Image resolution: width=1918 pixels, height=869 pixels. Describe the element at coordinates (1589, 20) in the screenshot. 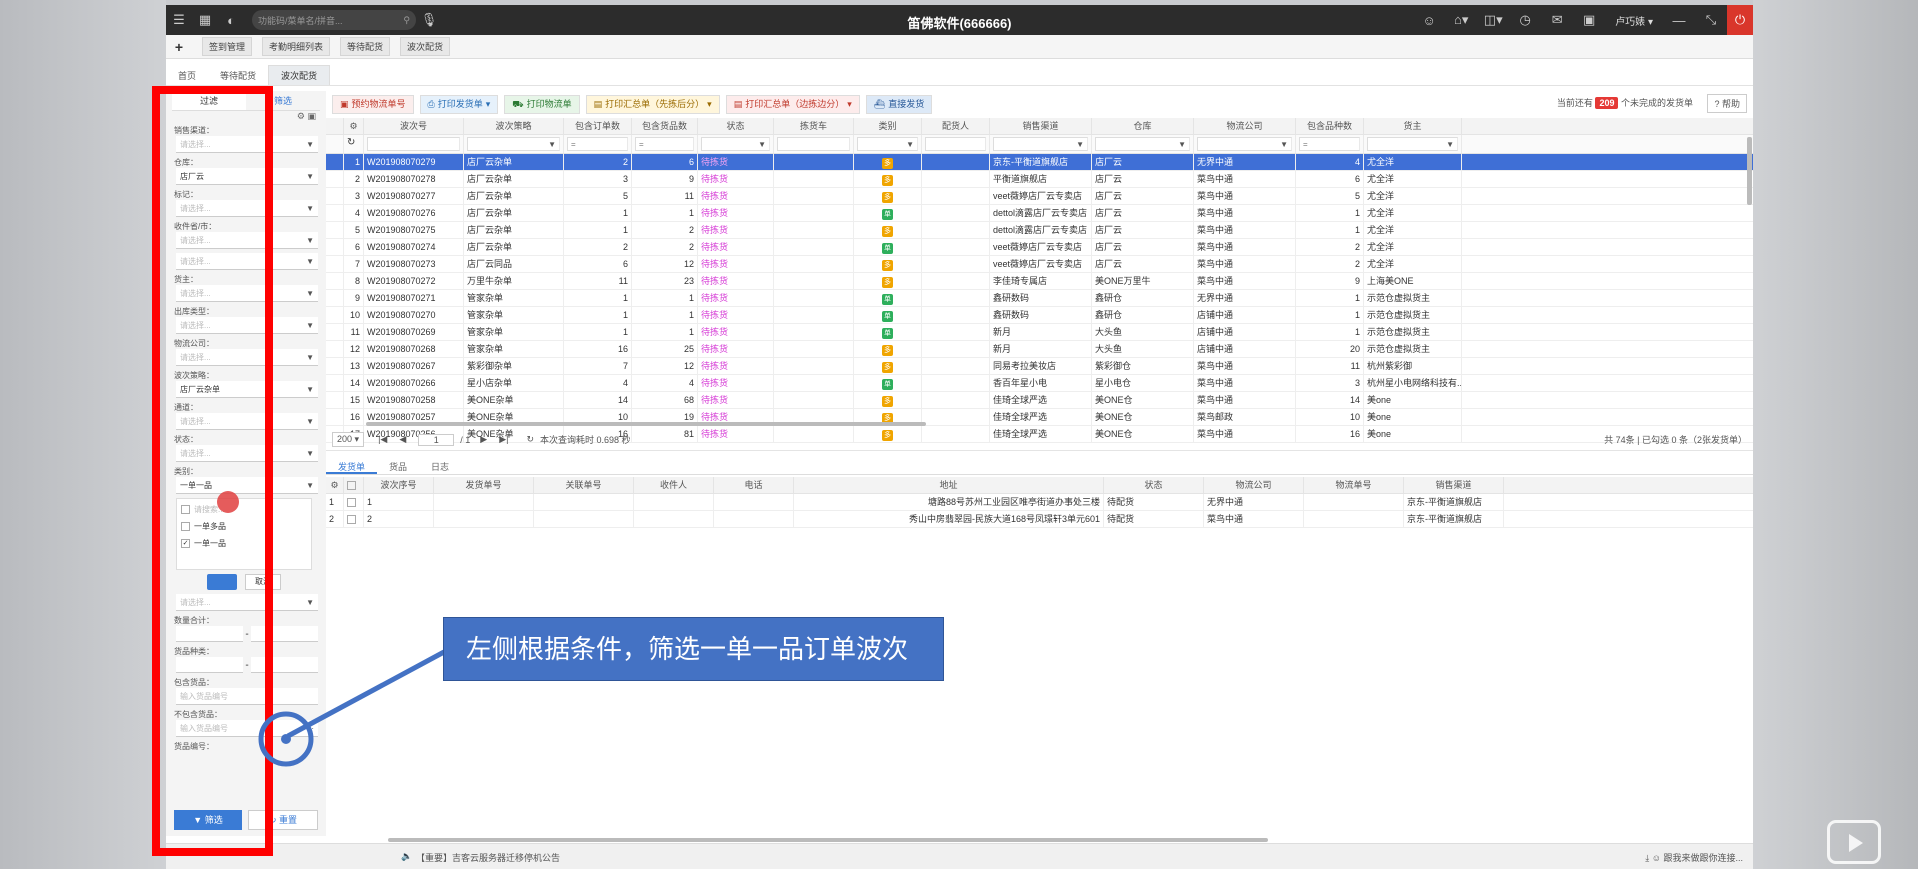

I see `save-icon: ▣` at that location.